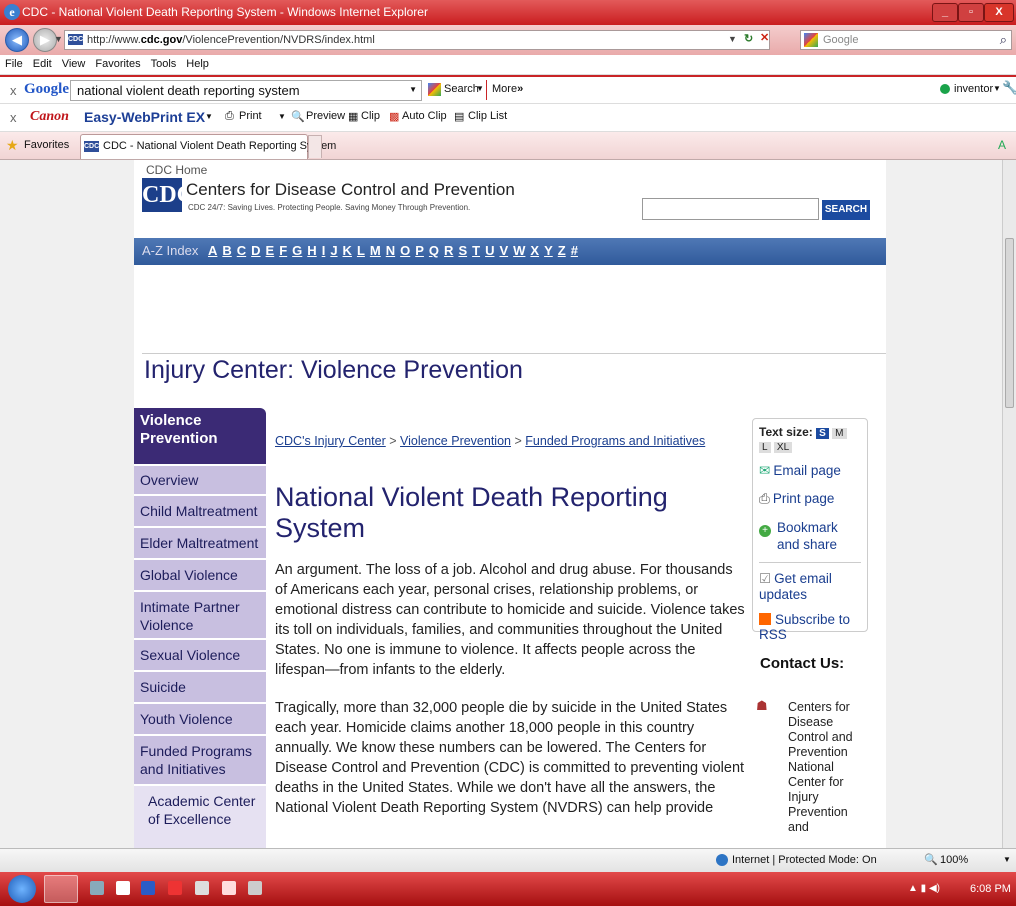 This screenshot has width=1016, height=906. Describe the element at coordinates (519, 250) in the screenshot. I see `az-letter-w: W` at that location.